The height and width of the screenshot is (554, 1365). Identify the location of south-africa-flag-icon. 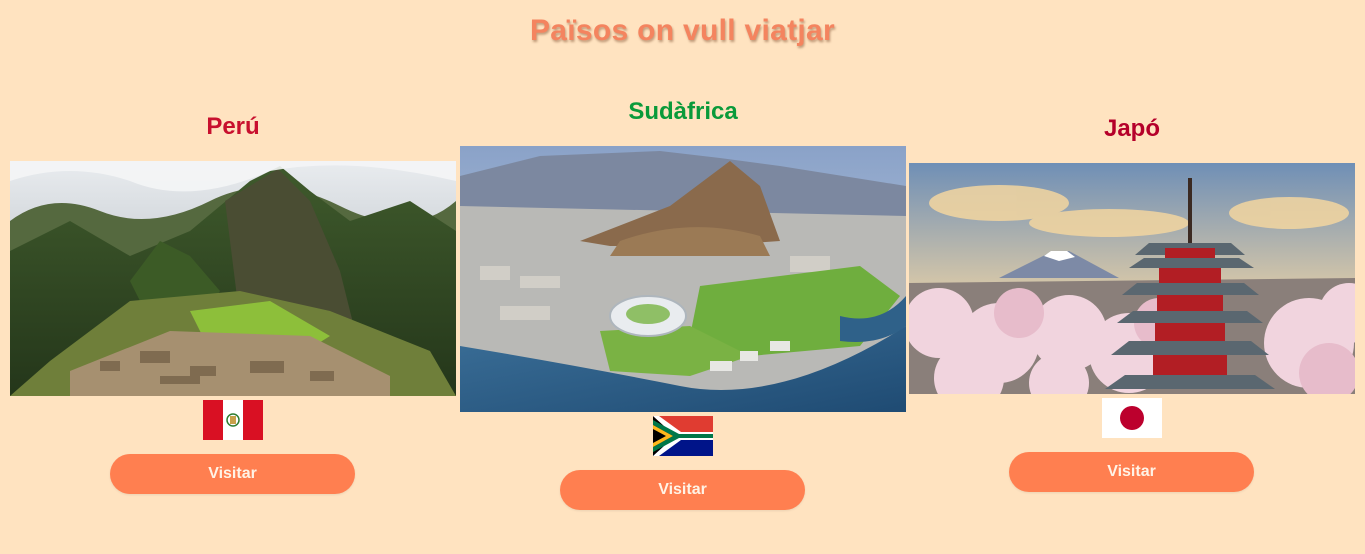
(683, 436).